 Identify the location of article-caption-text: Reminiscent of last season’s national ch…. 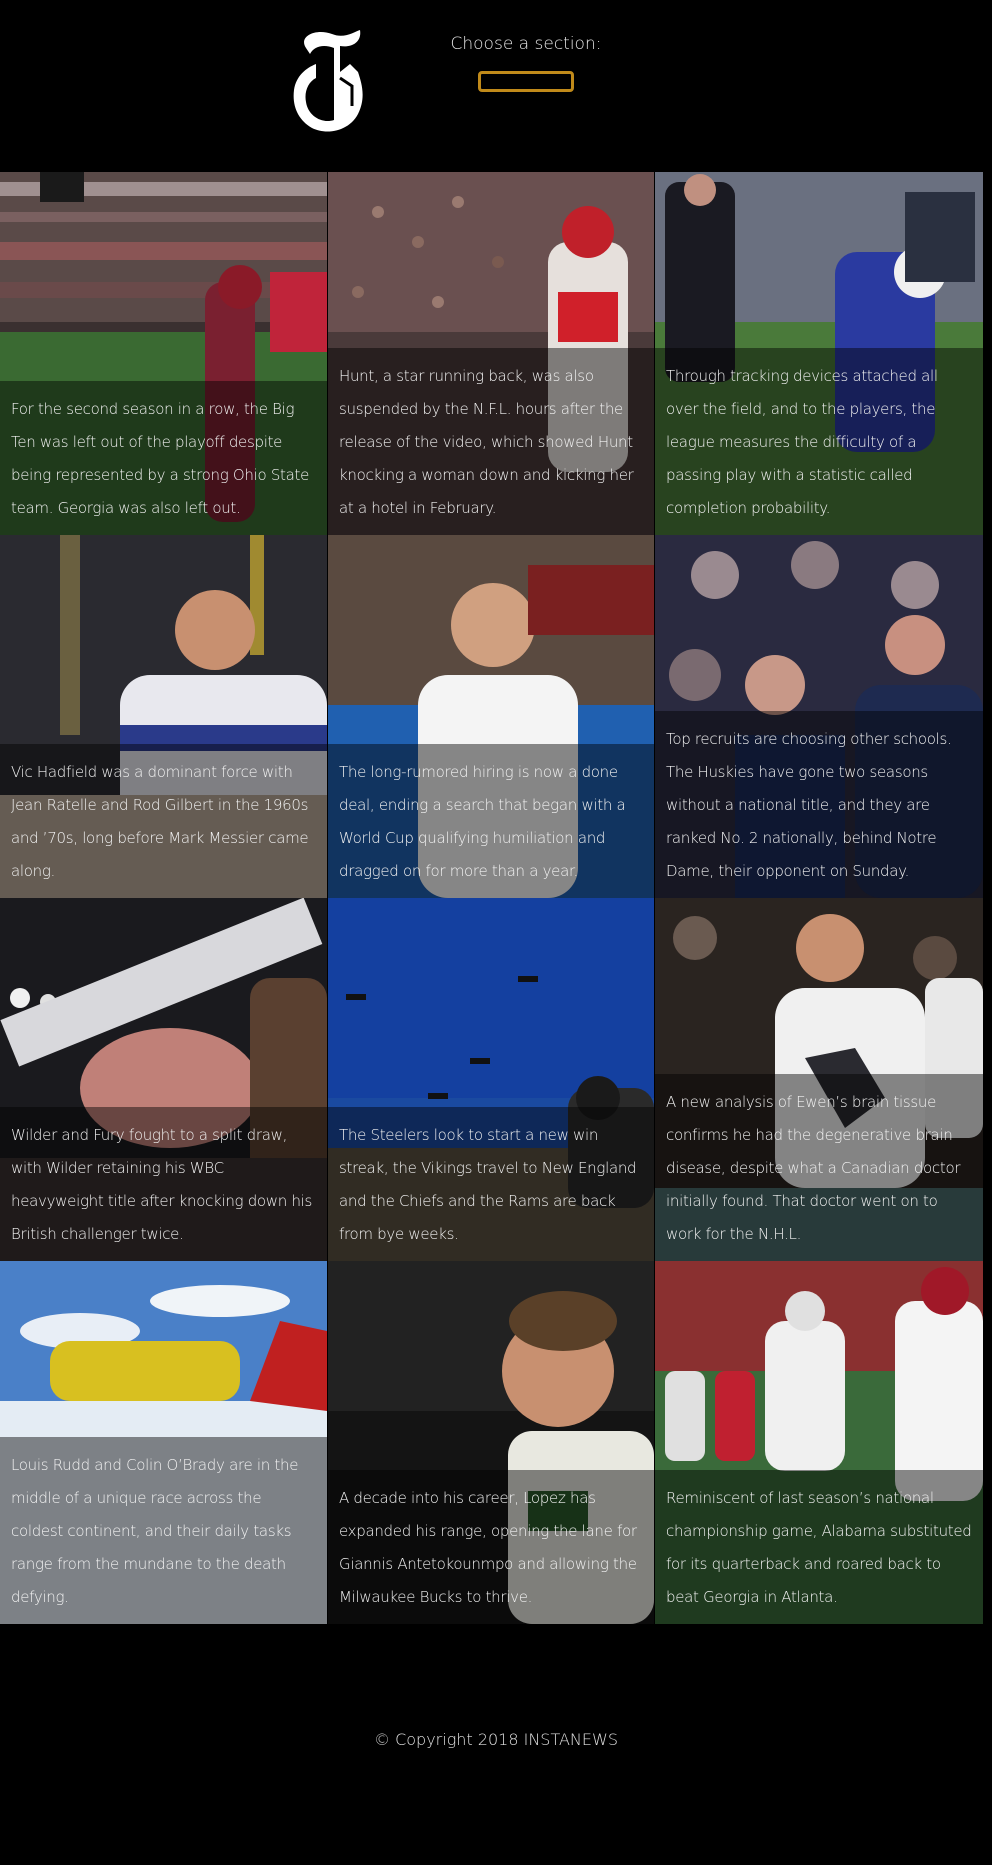
(819, 1547).